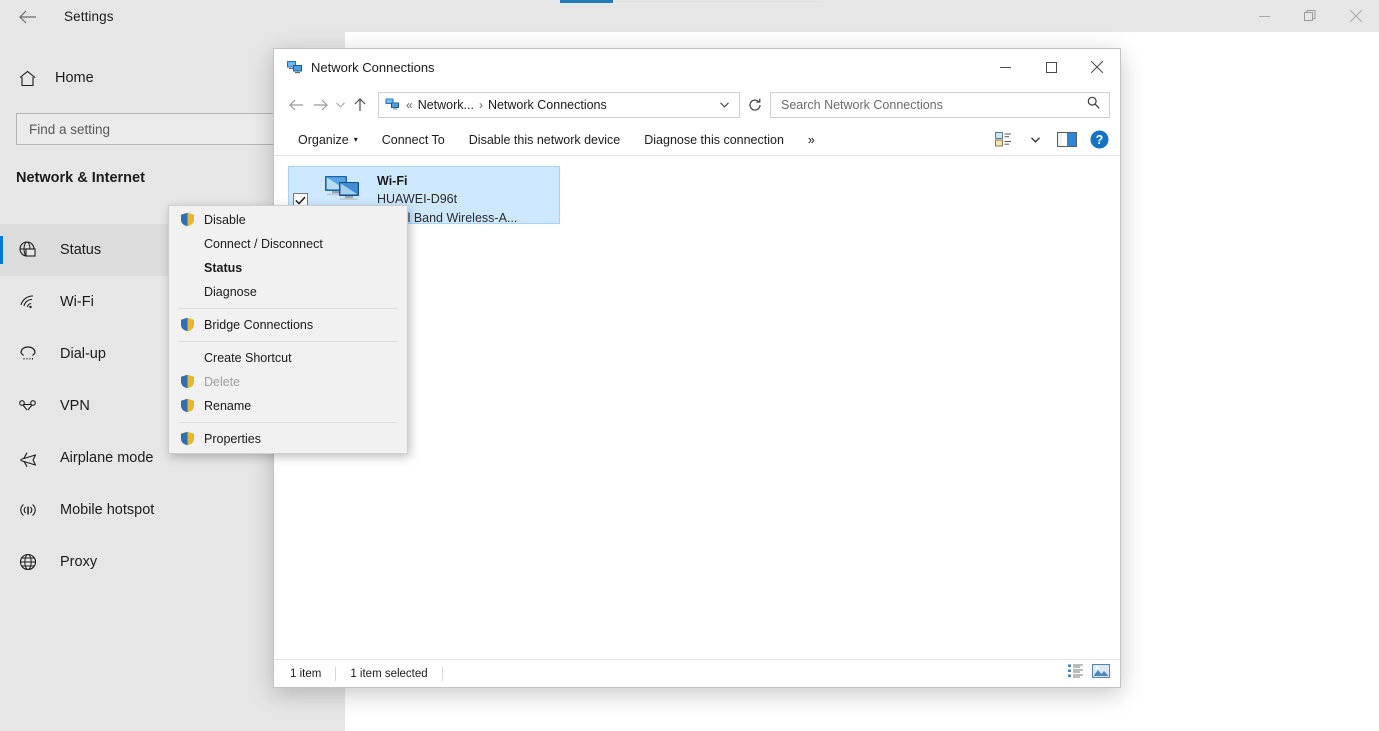 The width and height of the screenshot is (1379, 731). I want to click on category-title: Network & Internet, so click(80, 178).